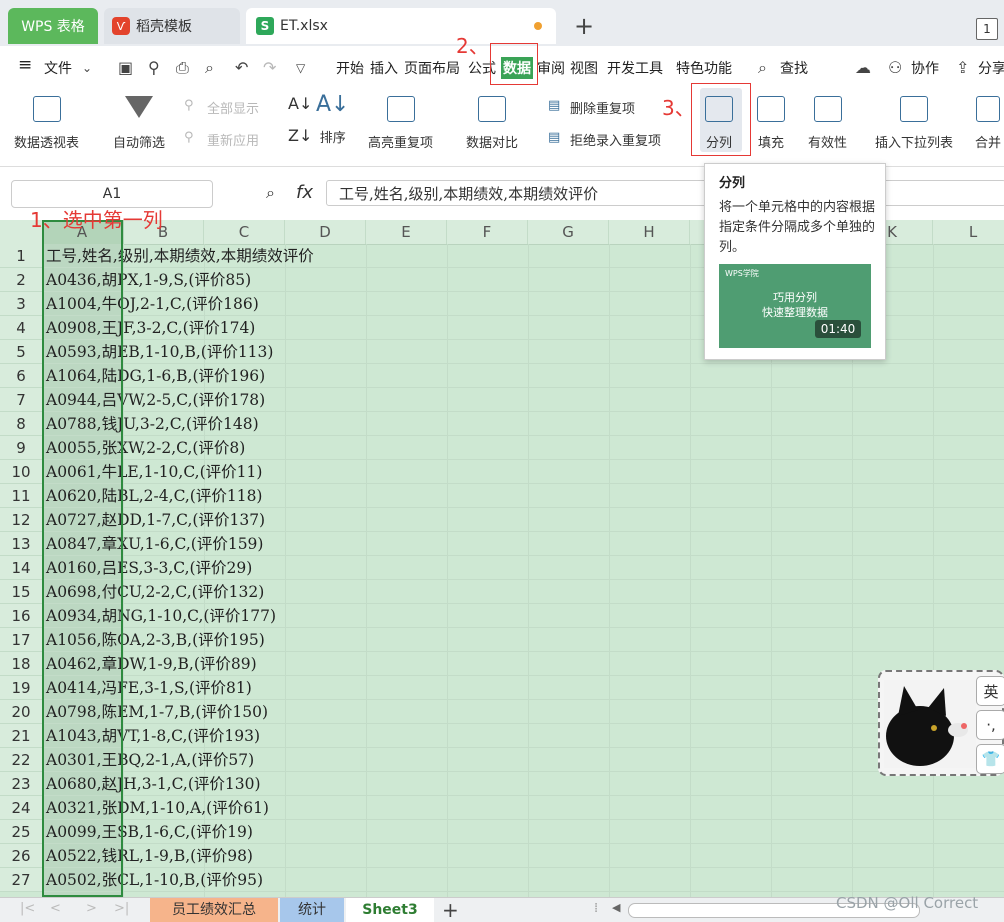  What do you see at coordinates (925, 68) in the screenshot?
I see `collaborate-button: 协作` at bounding box center [925, 68].